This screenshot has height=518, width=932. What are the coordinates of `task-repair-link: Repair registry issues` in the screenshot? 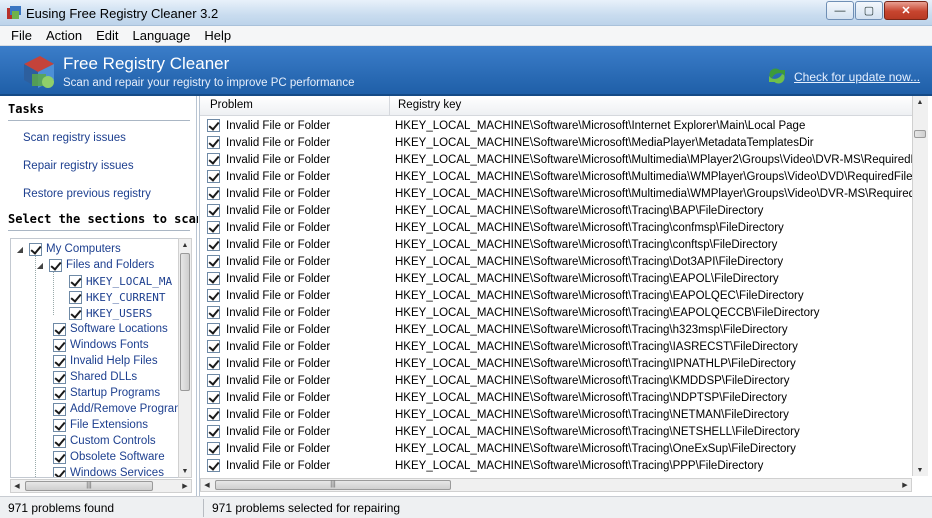 It's located at (78, 166).